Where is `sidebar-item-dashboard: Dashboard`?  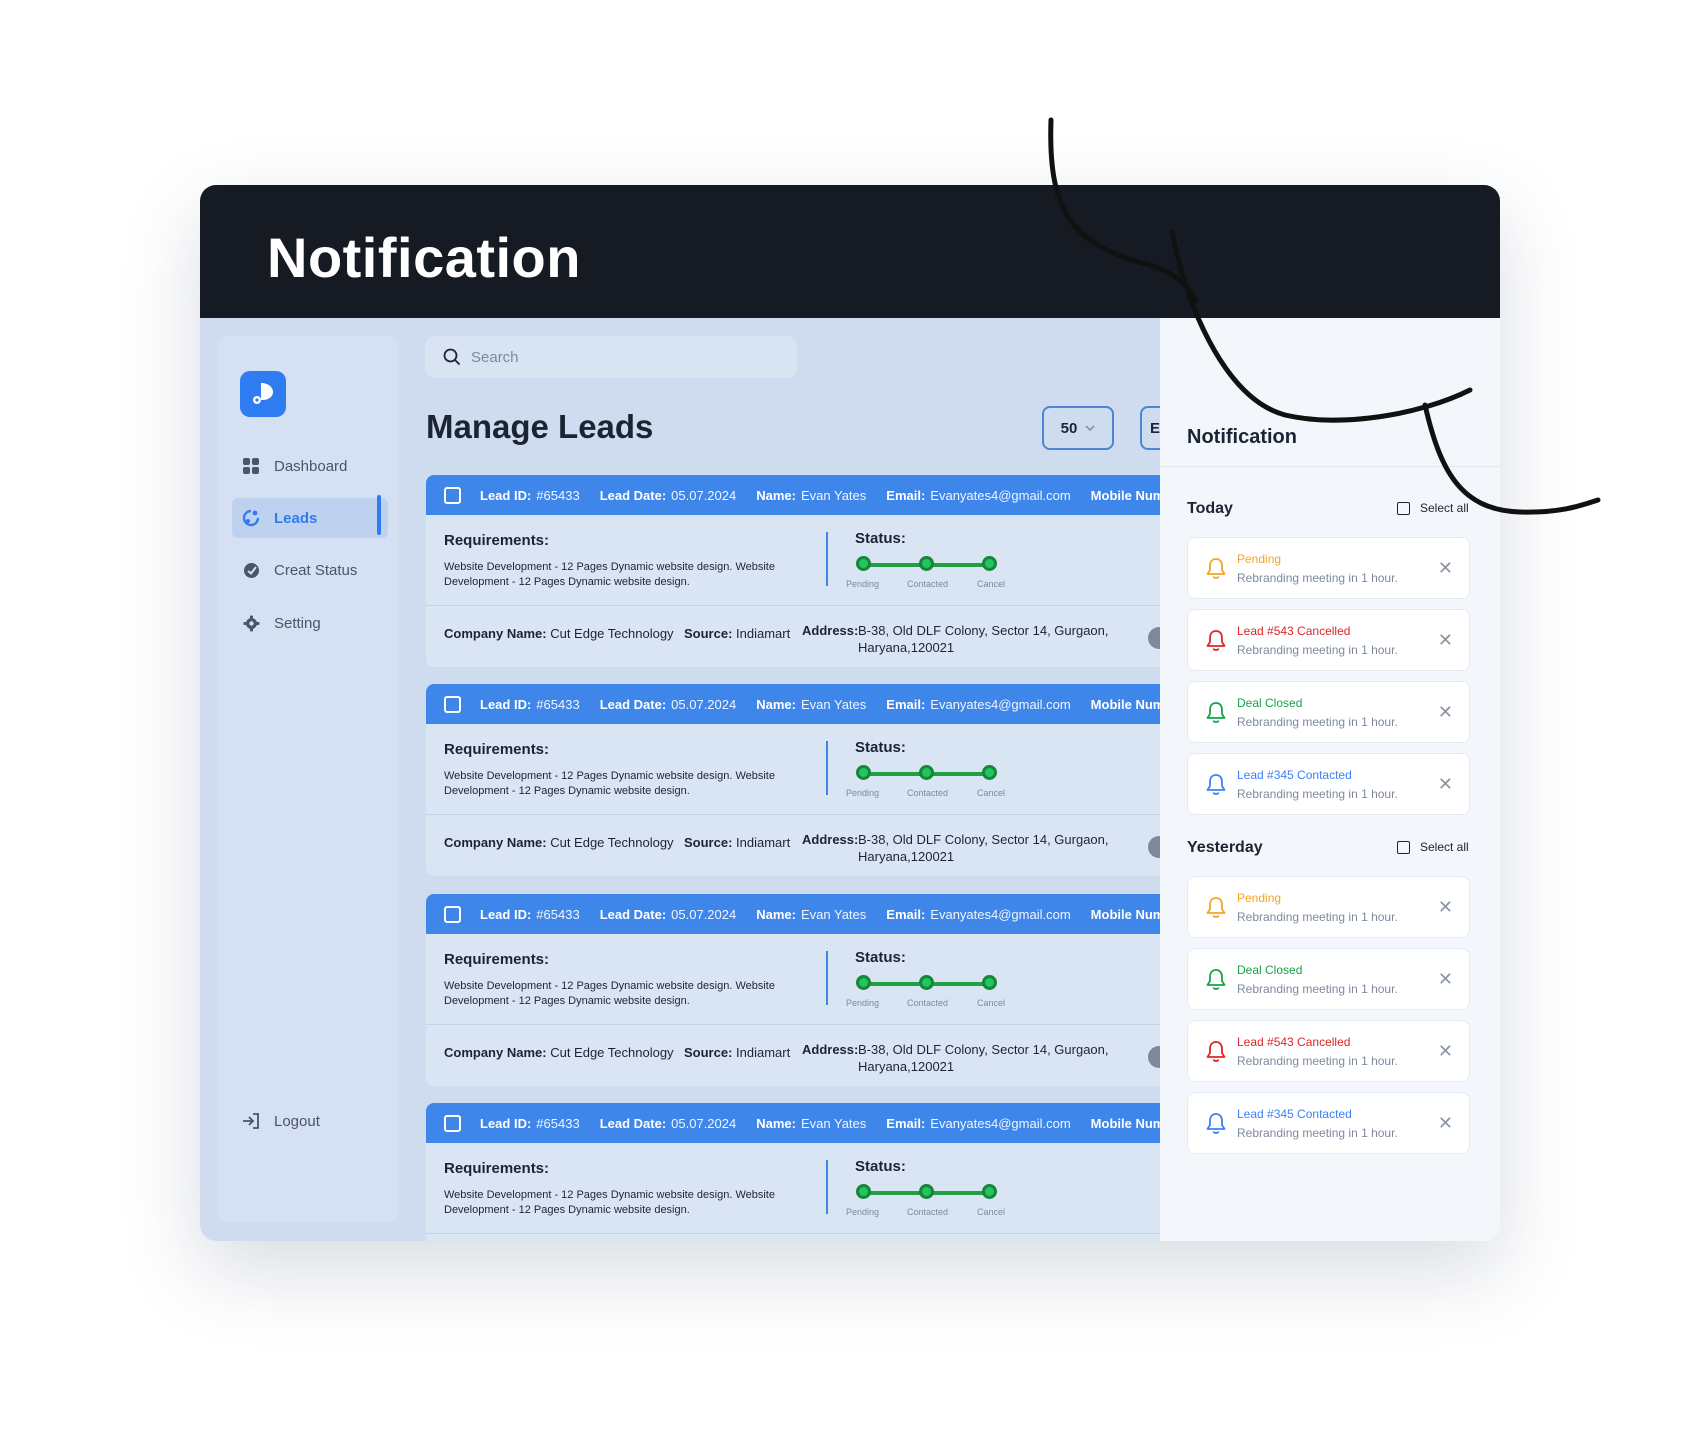
sidebar-item-dashboard: Dashboard is located at coordinates (310, 466).